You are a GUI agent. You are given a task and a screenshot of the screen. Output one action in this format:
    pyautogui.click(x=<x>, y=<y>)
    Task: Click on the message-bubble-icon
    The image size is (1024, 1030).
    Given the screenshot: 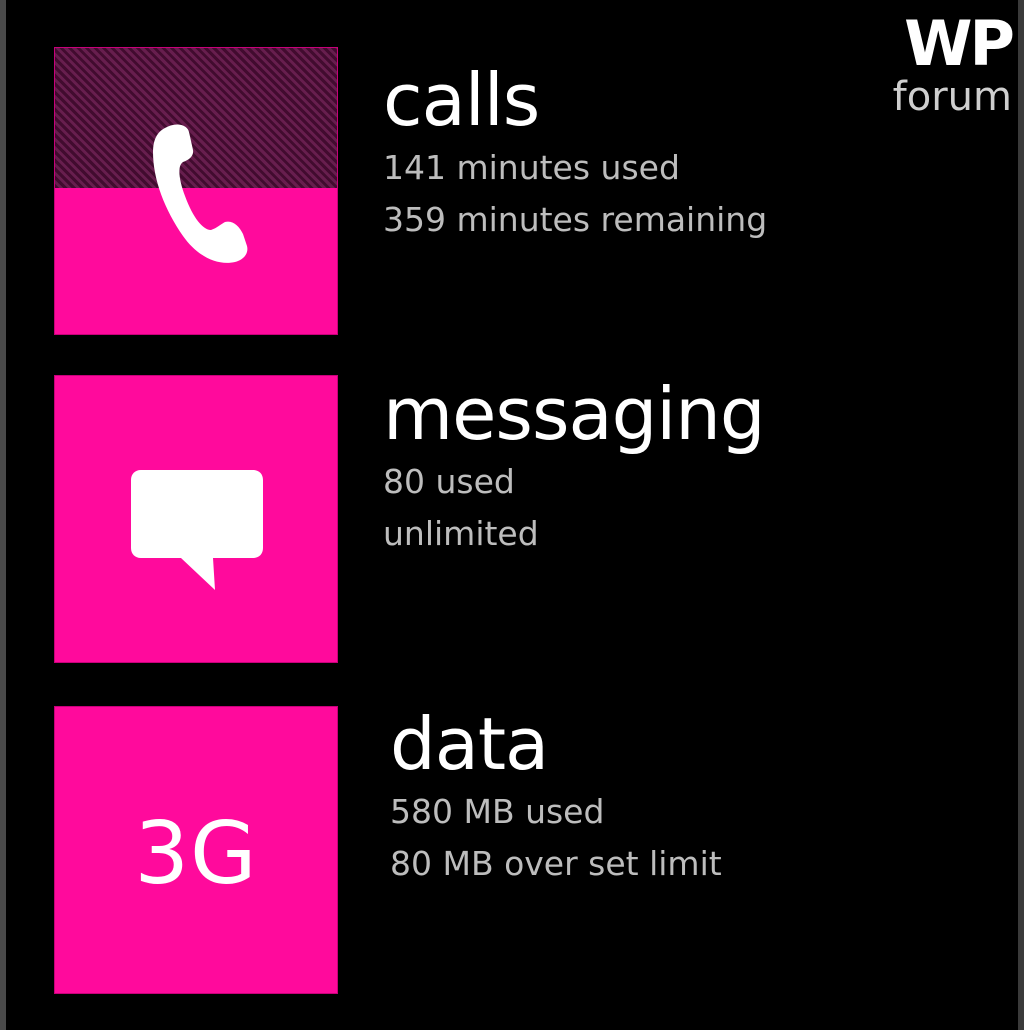 What is the action you would take?
    pyautogui.click(x=196, y=519)
    